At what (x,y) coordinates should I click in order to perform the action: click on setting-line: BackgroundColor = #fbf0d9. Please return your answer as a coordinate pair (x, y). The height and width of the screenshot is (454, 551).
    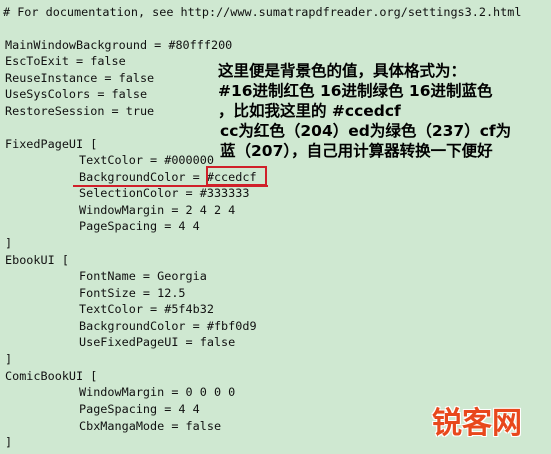
    Looking at the image, I should click on (168, 326).